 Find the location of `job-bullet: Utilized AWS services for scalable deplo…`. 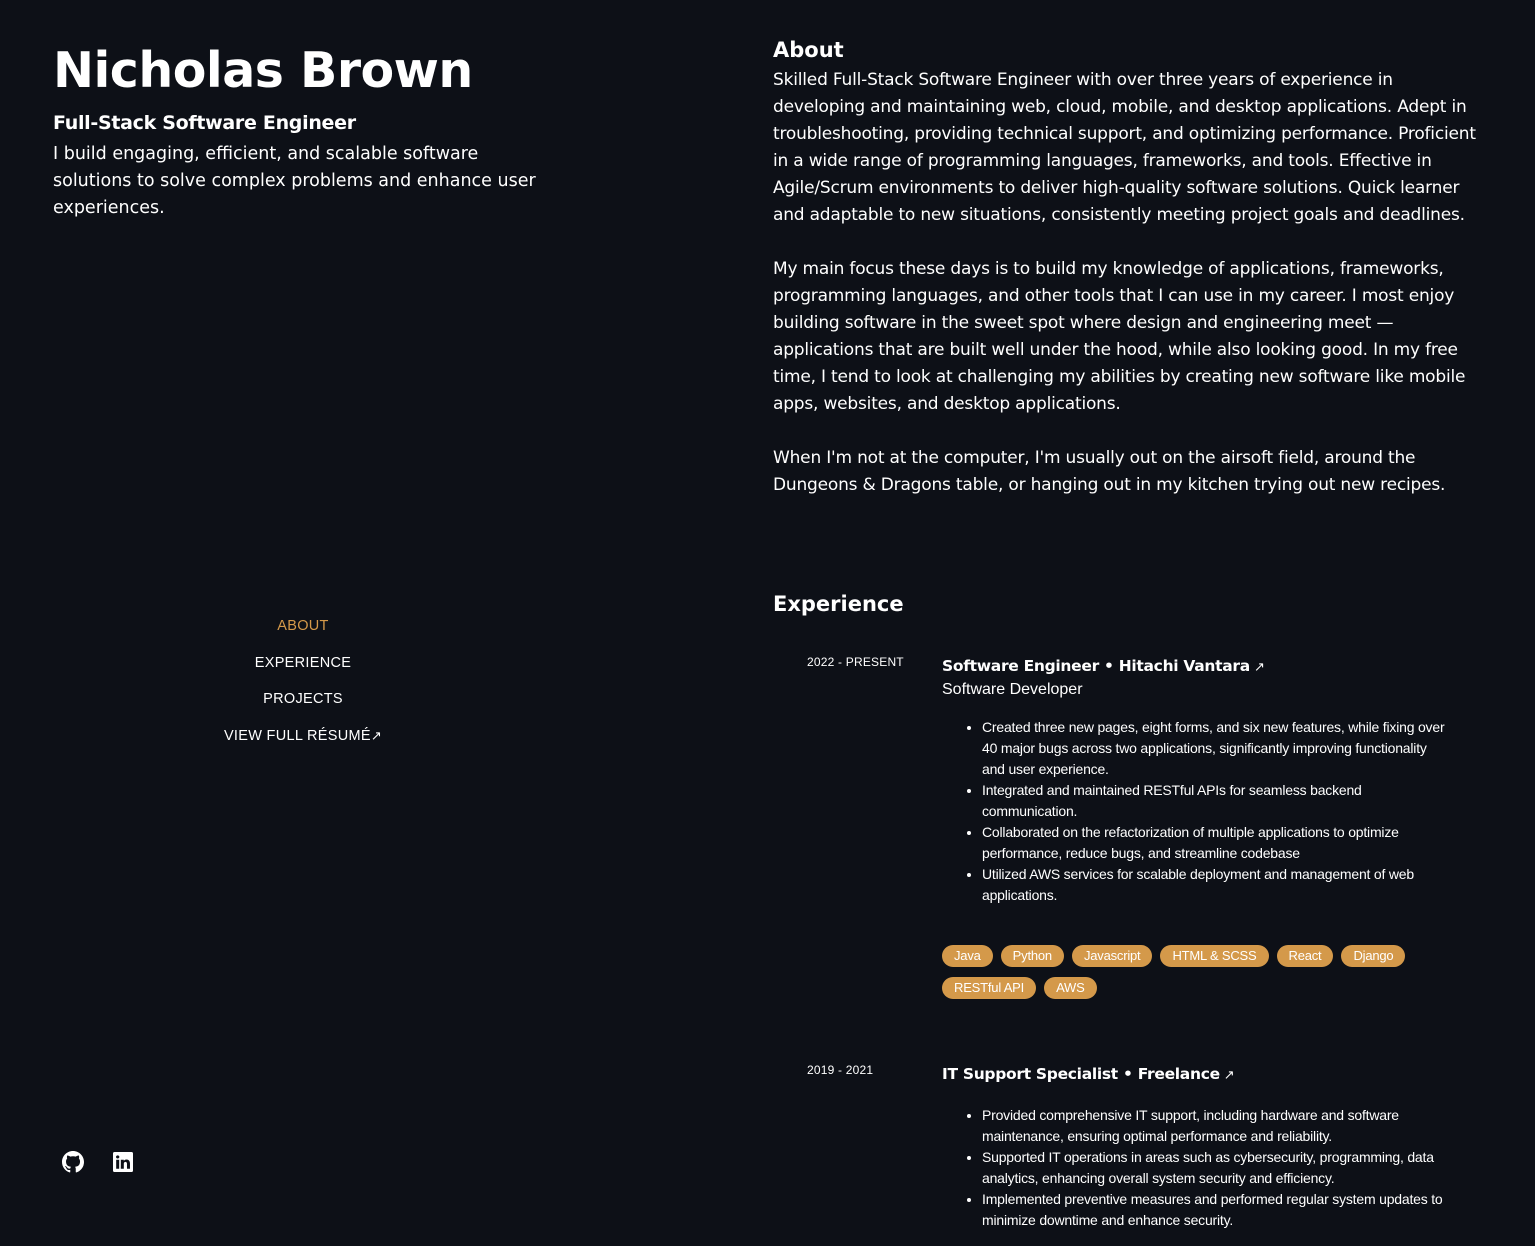

job-bullet: Utilized AWS services for scalable deplo… is located at coordinates (1217, 885).